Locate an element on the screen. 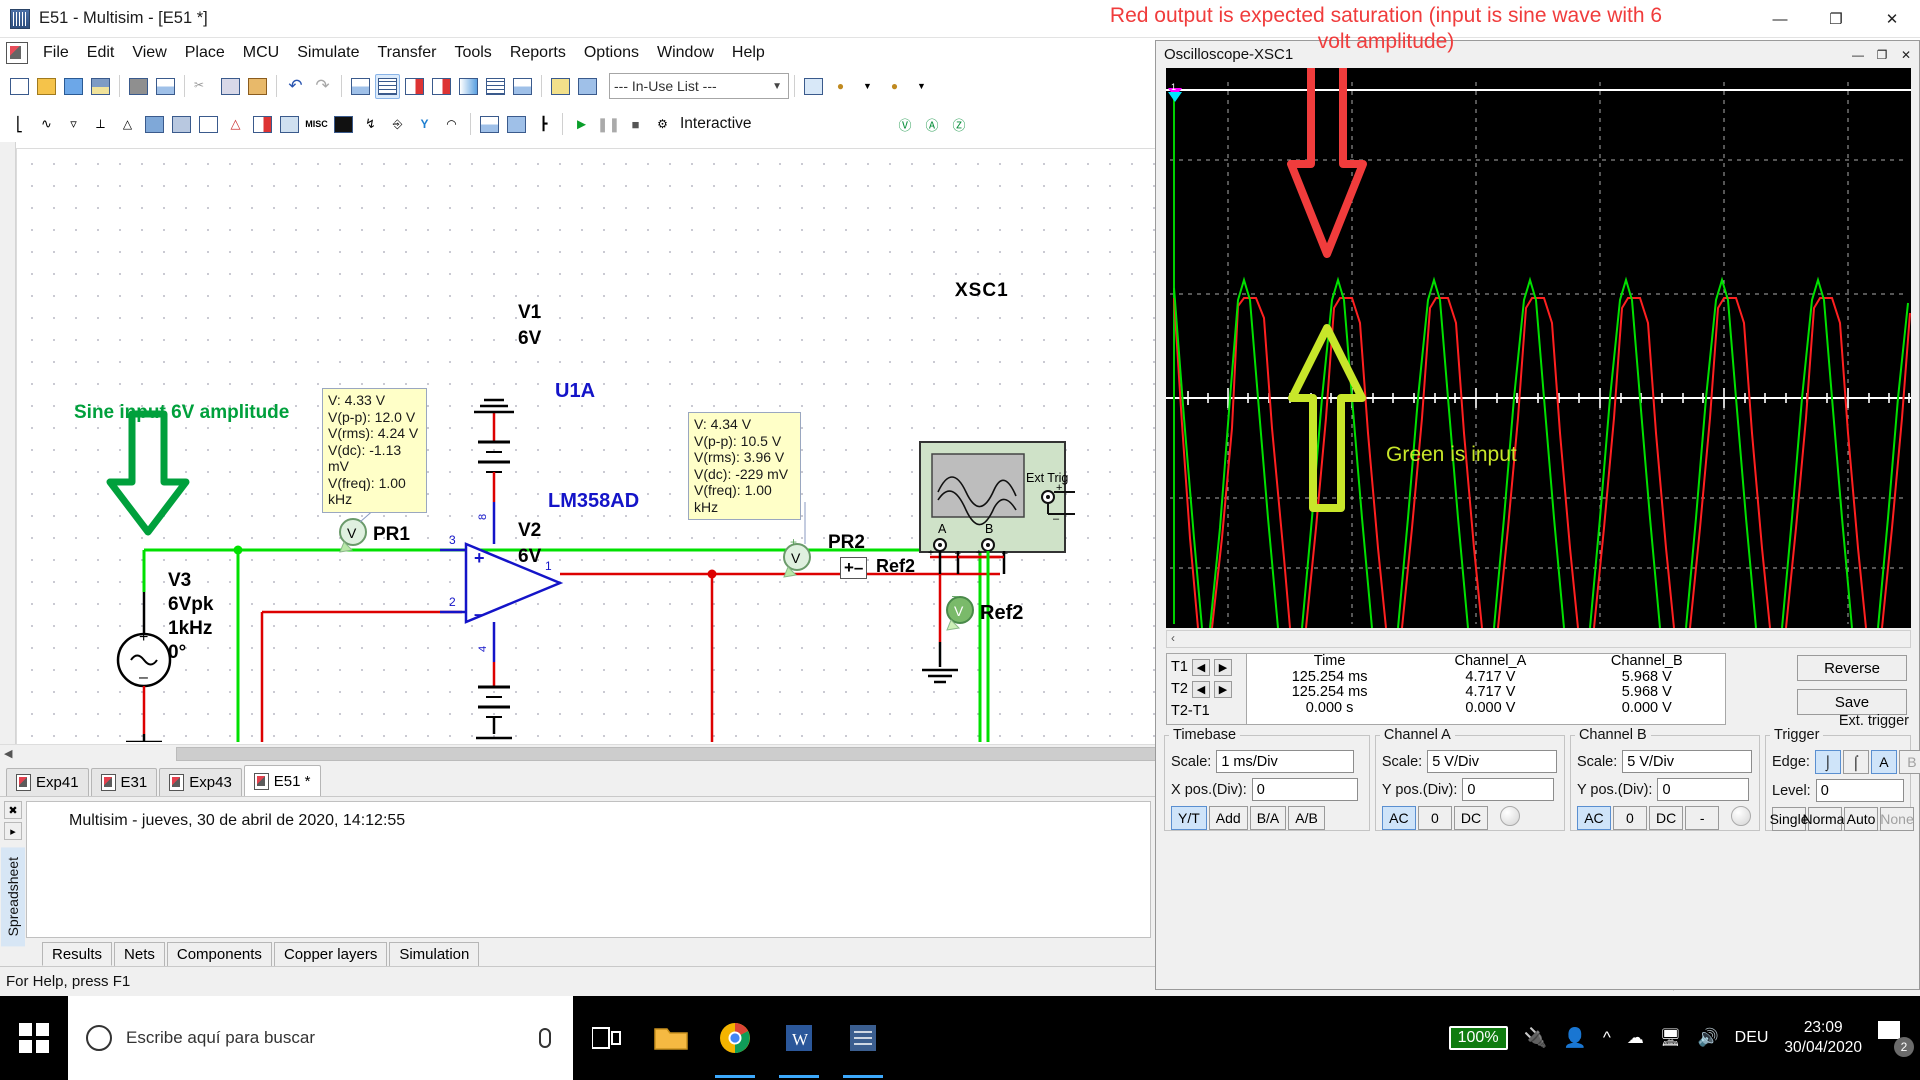  network-icon: 🖥 is located at coordinates (1671, 1038).